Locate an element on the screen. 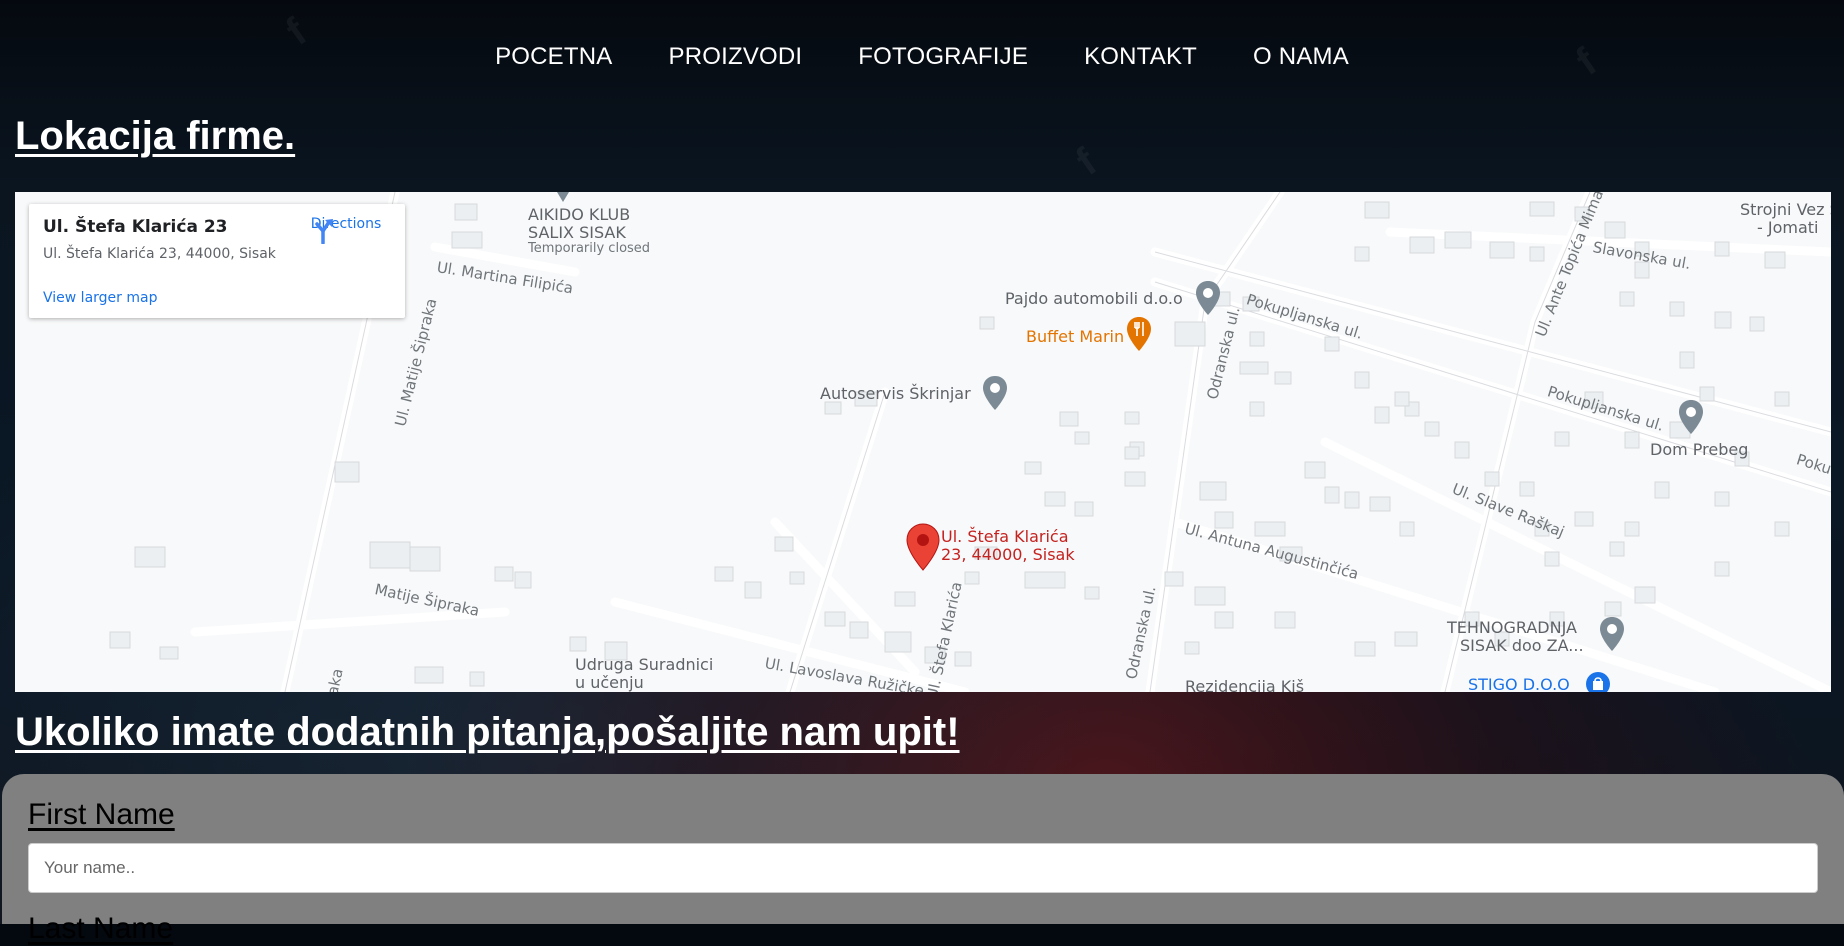 This screenshot has height=946, width=1844. nav-item-o-nama: O NAMA is located at coordinates (1301, 57).